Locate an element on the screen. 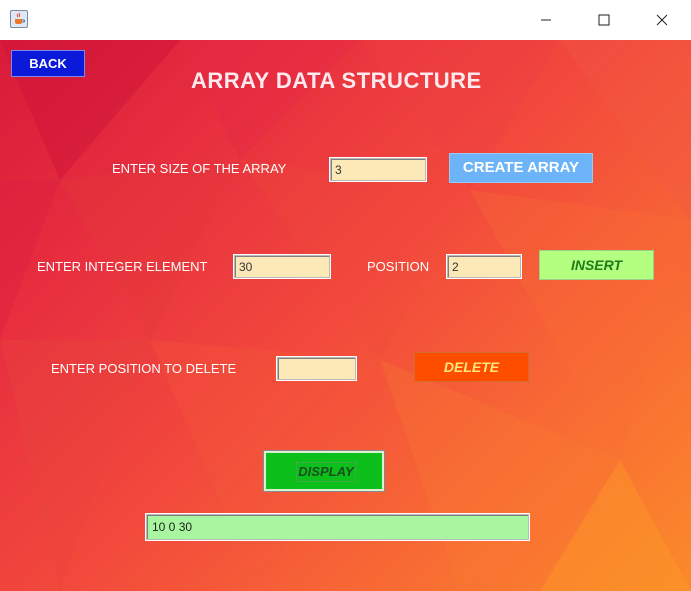  close-icon is located at coordinates (662, 20).